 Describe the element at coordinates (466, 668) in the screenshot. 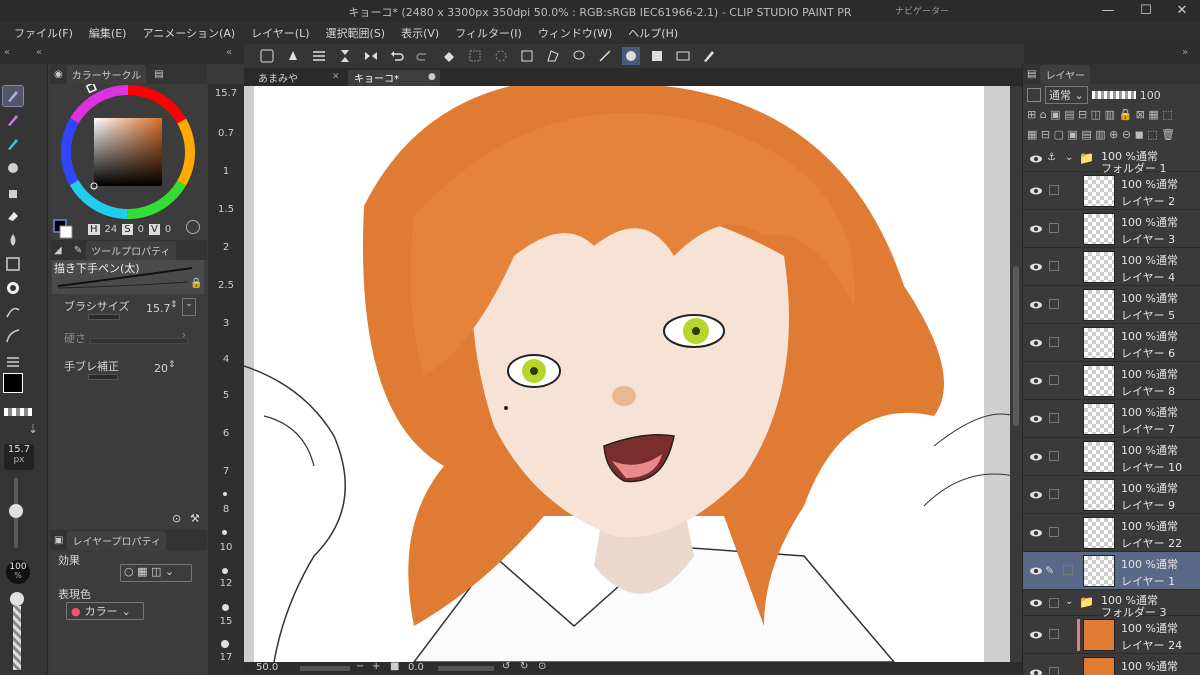

I see `rotation-slider` at that location.